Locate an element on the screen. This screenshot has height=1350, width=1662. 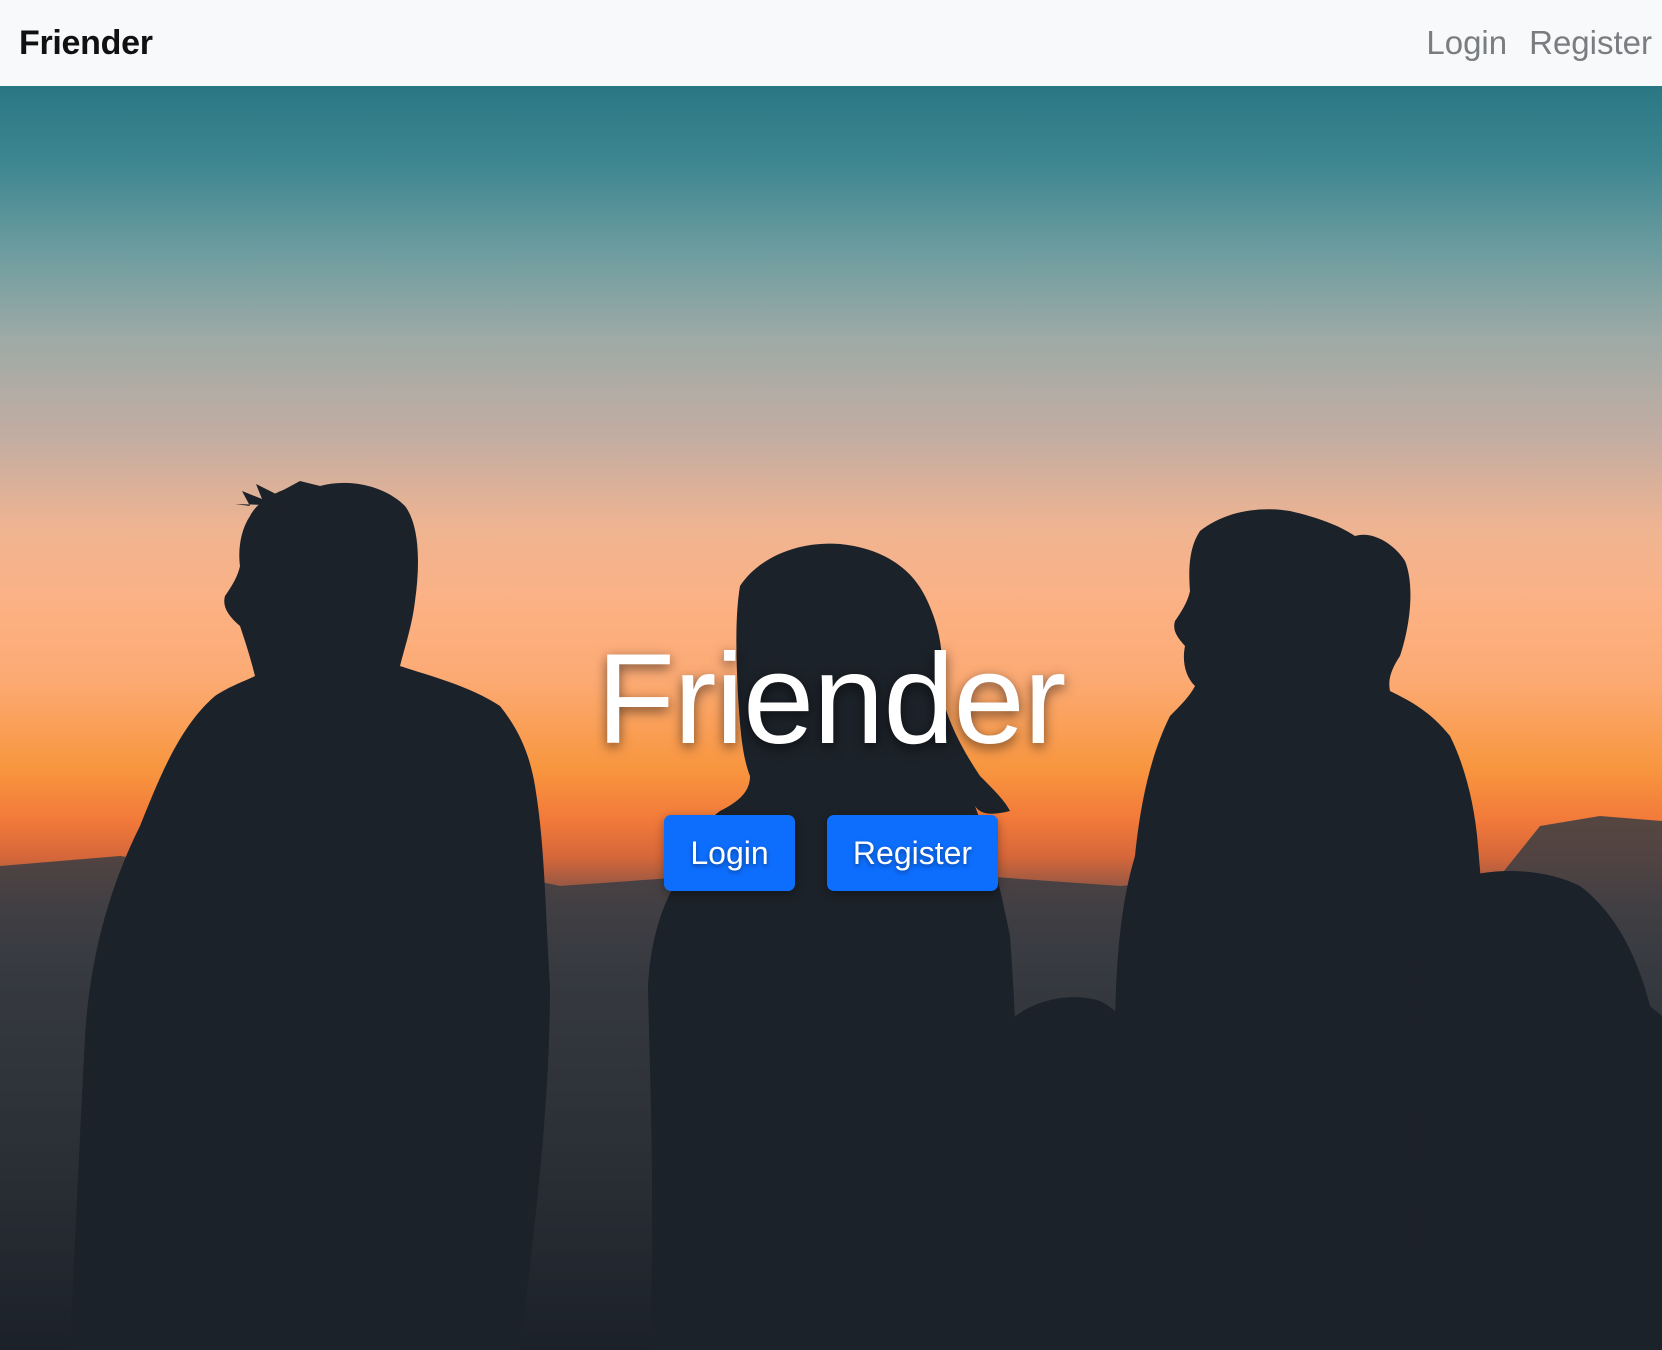
nav-links: Login Register is located at coordinates (1539, 43).